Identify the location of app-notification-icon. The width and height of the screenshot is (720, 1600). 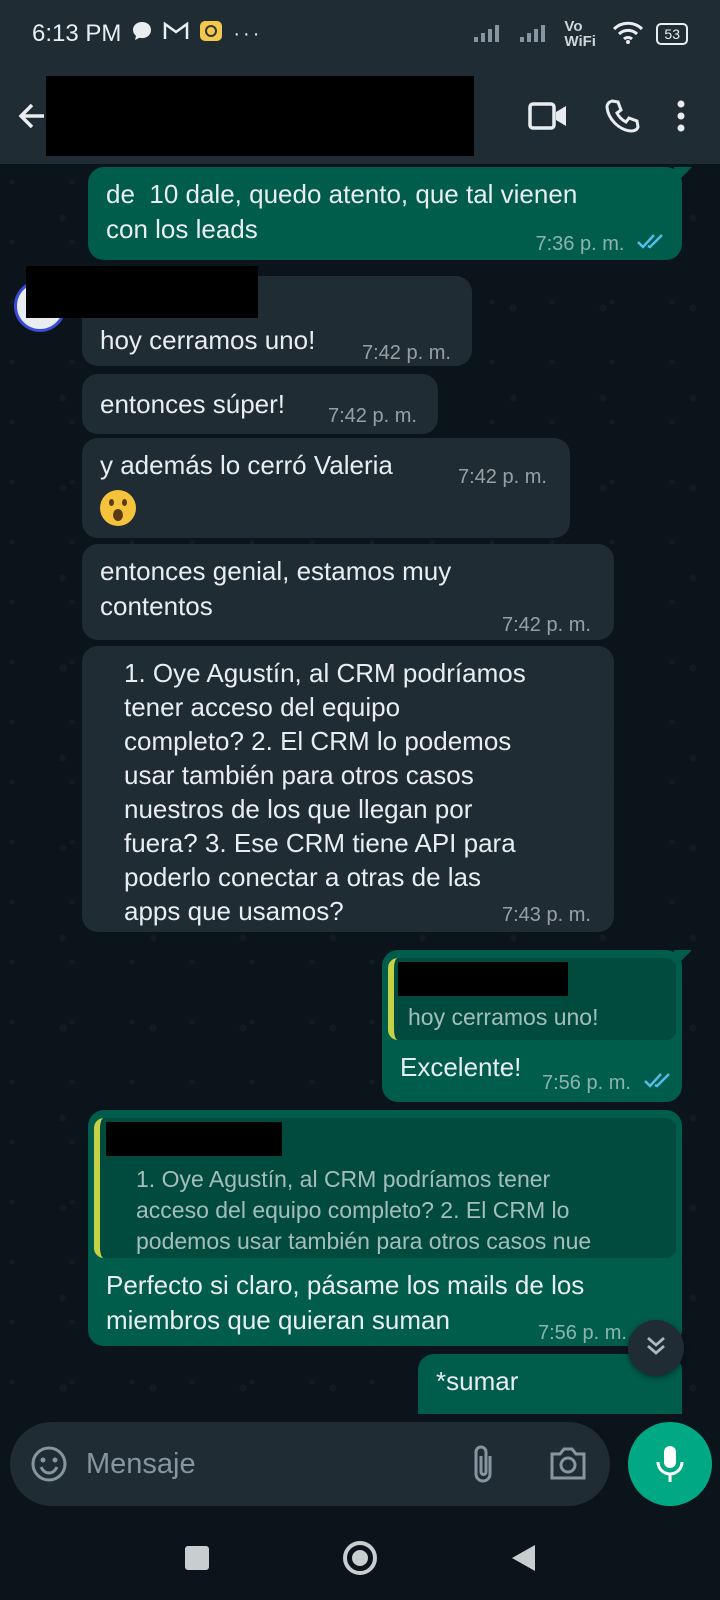
(211, 34).